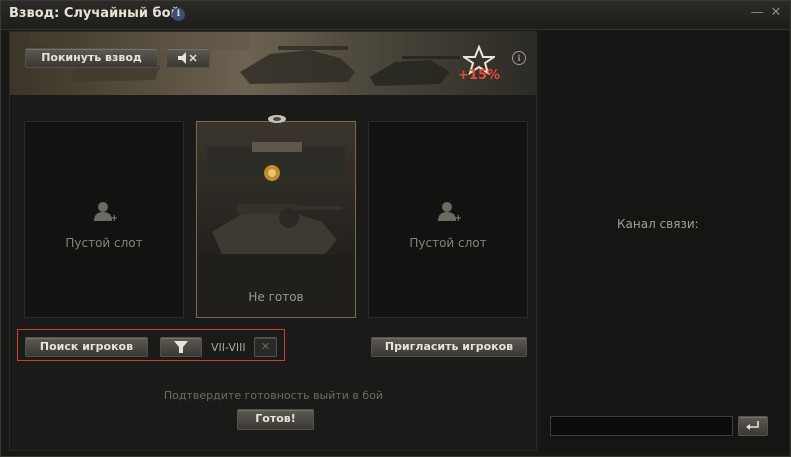 Image resolution: width=791 pixels, height=457 pixels. I want to click on mute-button, so click(188, 58).